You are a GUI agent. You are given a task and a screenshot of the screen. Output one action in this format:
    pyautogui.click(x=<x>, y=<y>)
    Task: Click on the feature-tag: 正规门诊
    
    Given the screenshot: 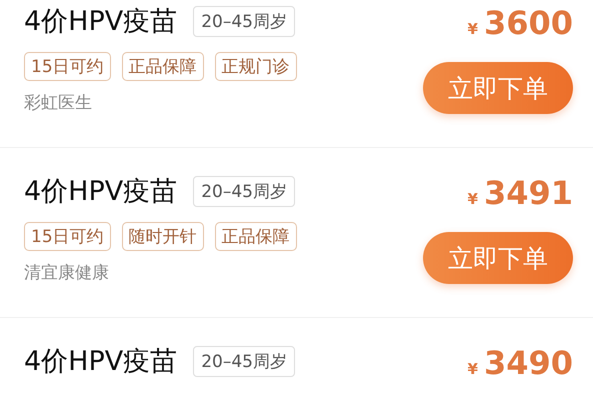 What is the action you would take?
    pyautogui.click(x=255, y=66)
    